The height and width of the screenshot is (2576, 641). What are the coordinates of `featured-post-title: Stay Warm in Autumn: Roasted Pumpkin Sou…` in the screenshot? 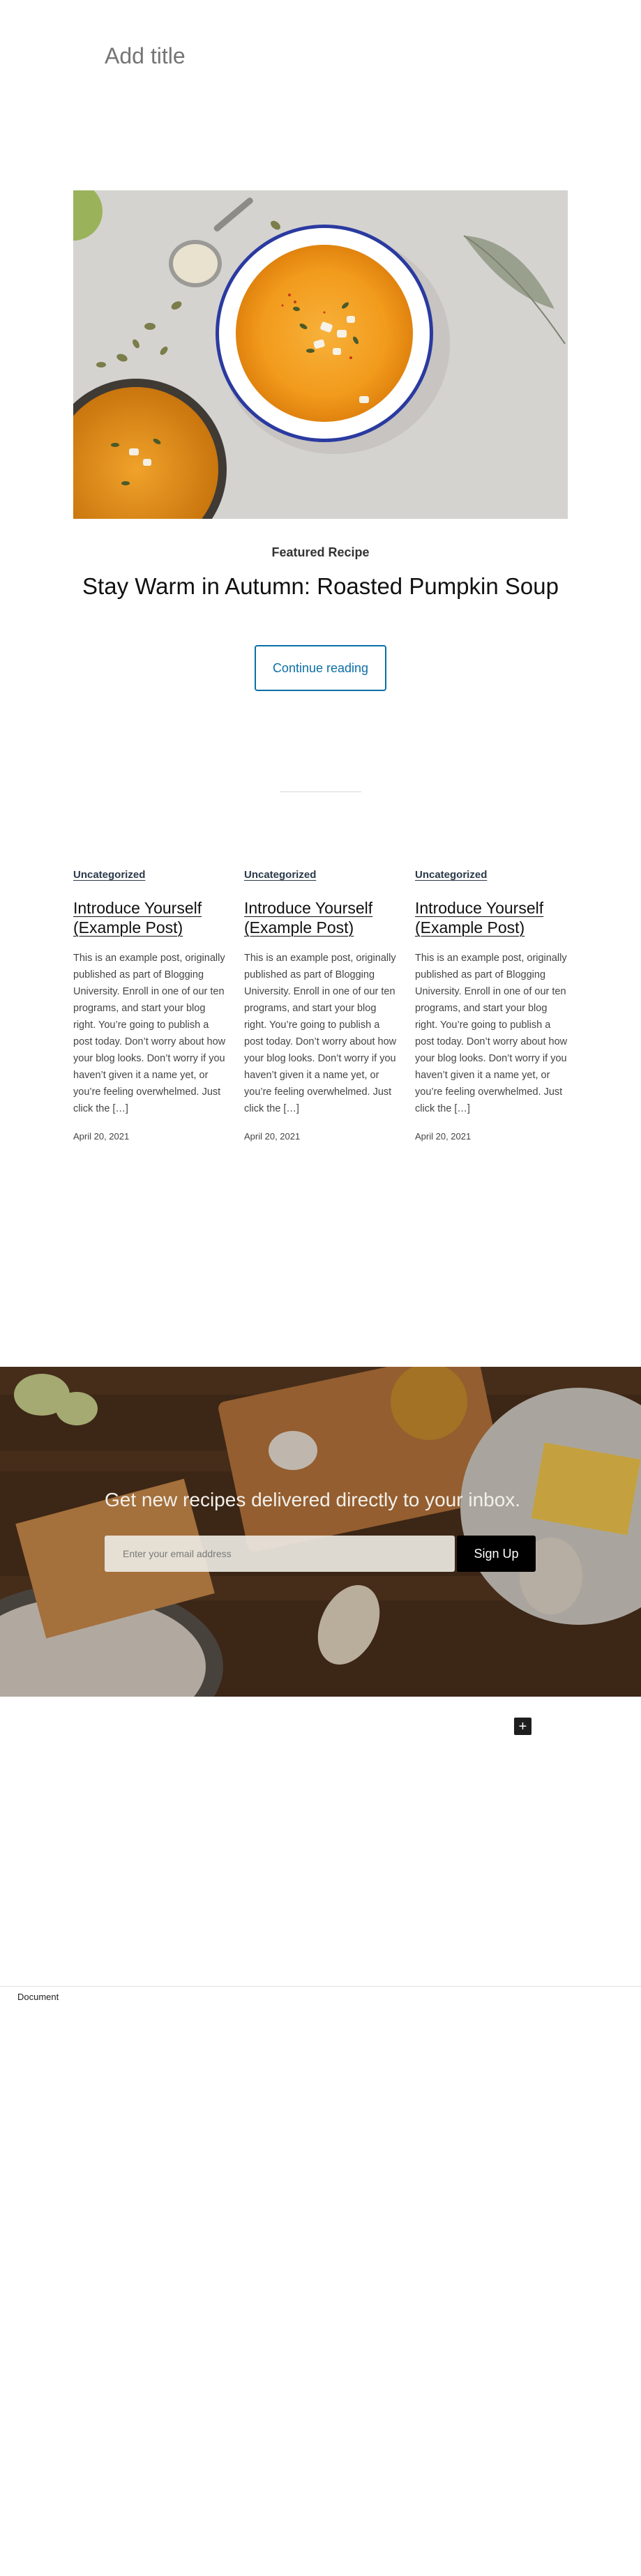 It's located at (320, 586).